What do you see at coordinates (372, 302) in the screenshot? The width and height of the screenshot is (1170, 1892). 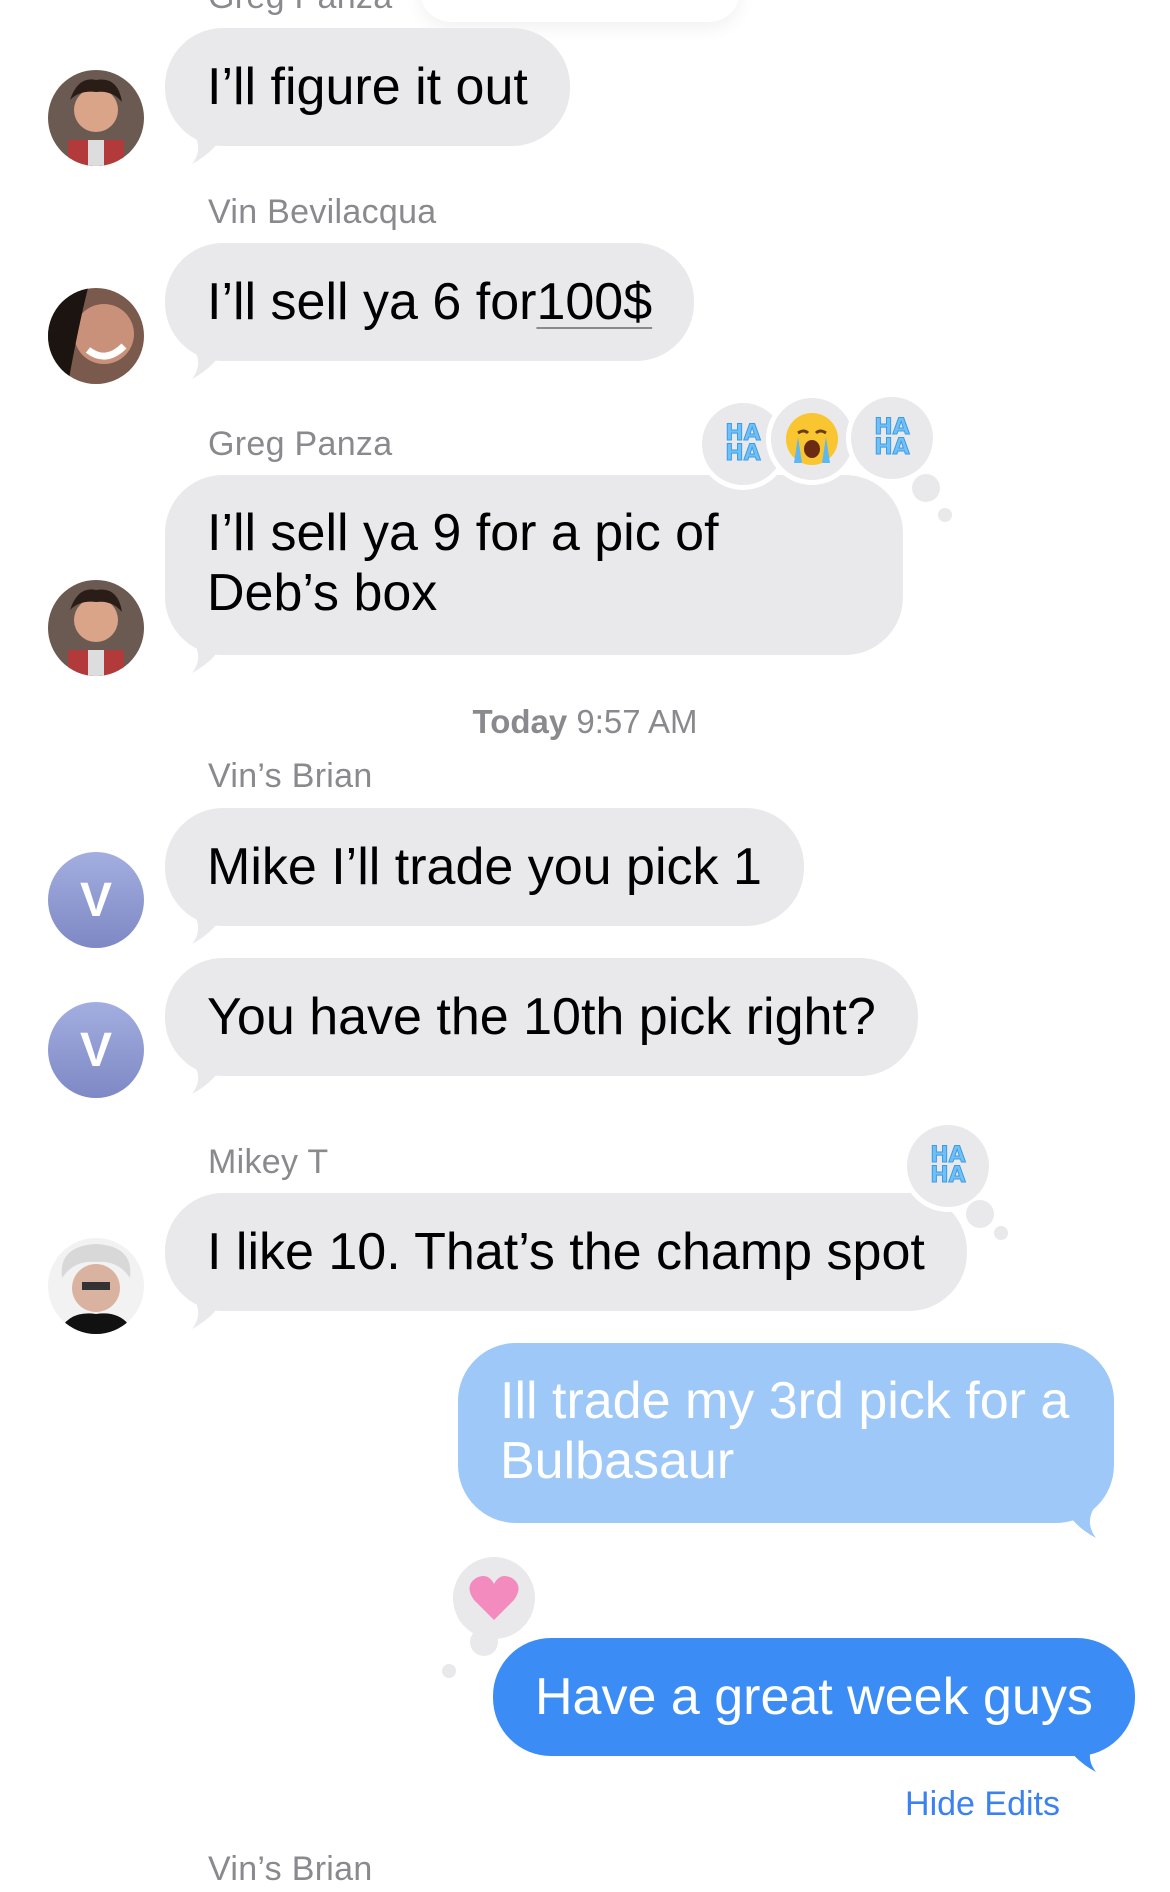 I see `message-text: I’ll sell ya 6 for` at bounding box center [372, 302].